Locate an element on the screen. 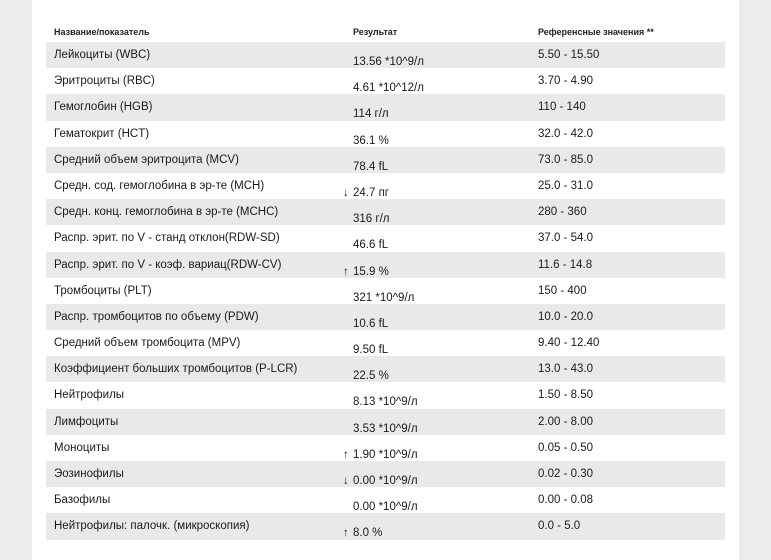 Image resolution: width=771 pixels, height=560 pixels. row-reference: 37.0 - 54.0 is located at coordinates (565, 238).